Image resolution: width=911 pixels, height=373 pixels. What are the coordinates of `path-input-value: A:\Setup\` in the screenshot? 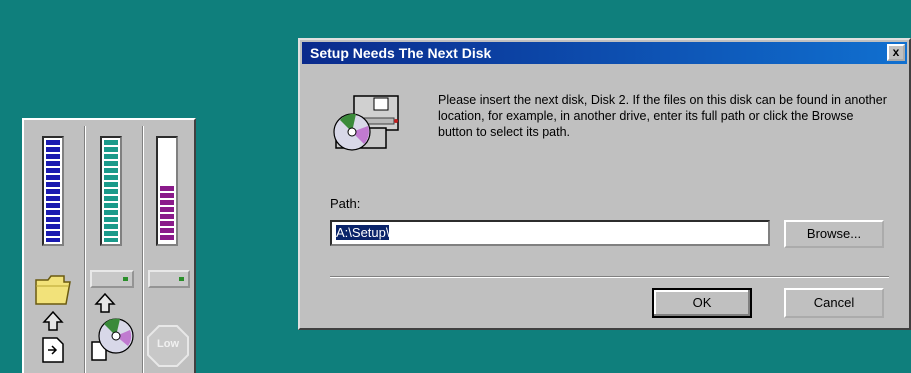 It's located at (363, 232).